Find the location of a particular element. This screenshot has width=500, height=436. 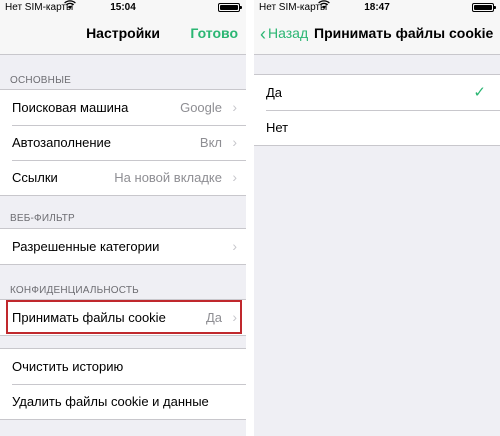

page-title: Принимать файлы cookie is located at coordinates (404, 33).